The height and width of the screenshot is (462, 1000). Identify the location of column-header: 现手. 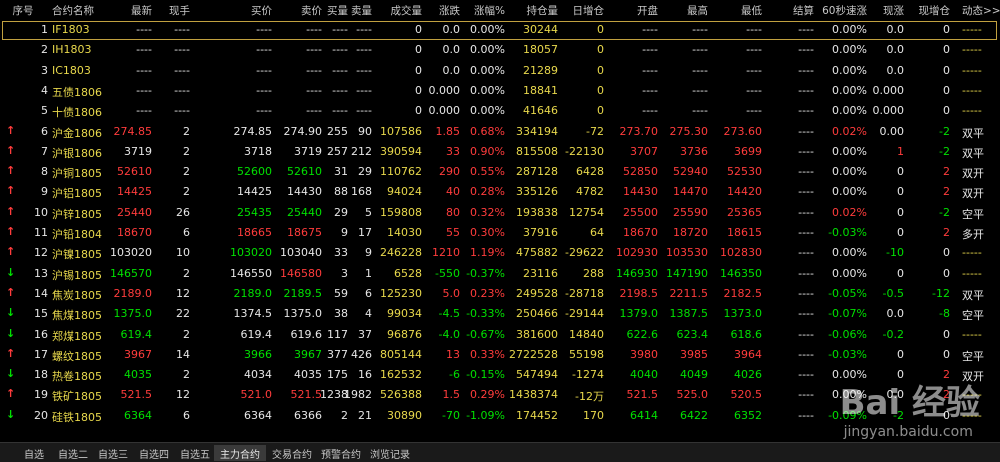
(170, 10).